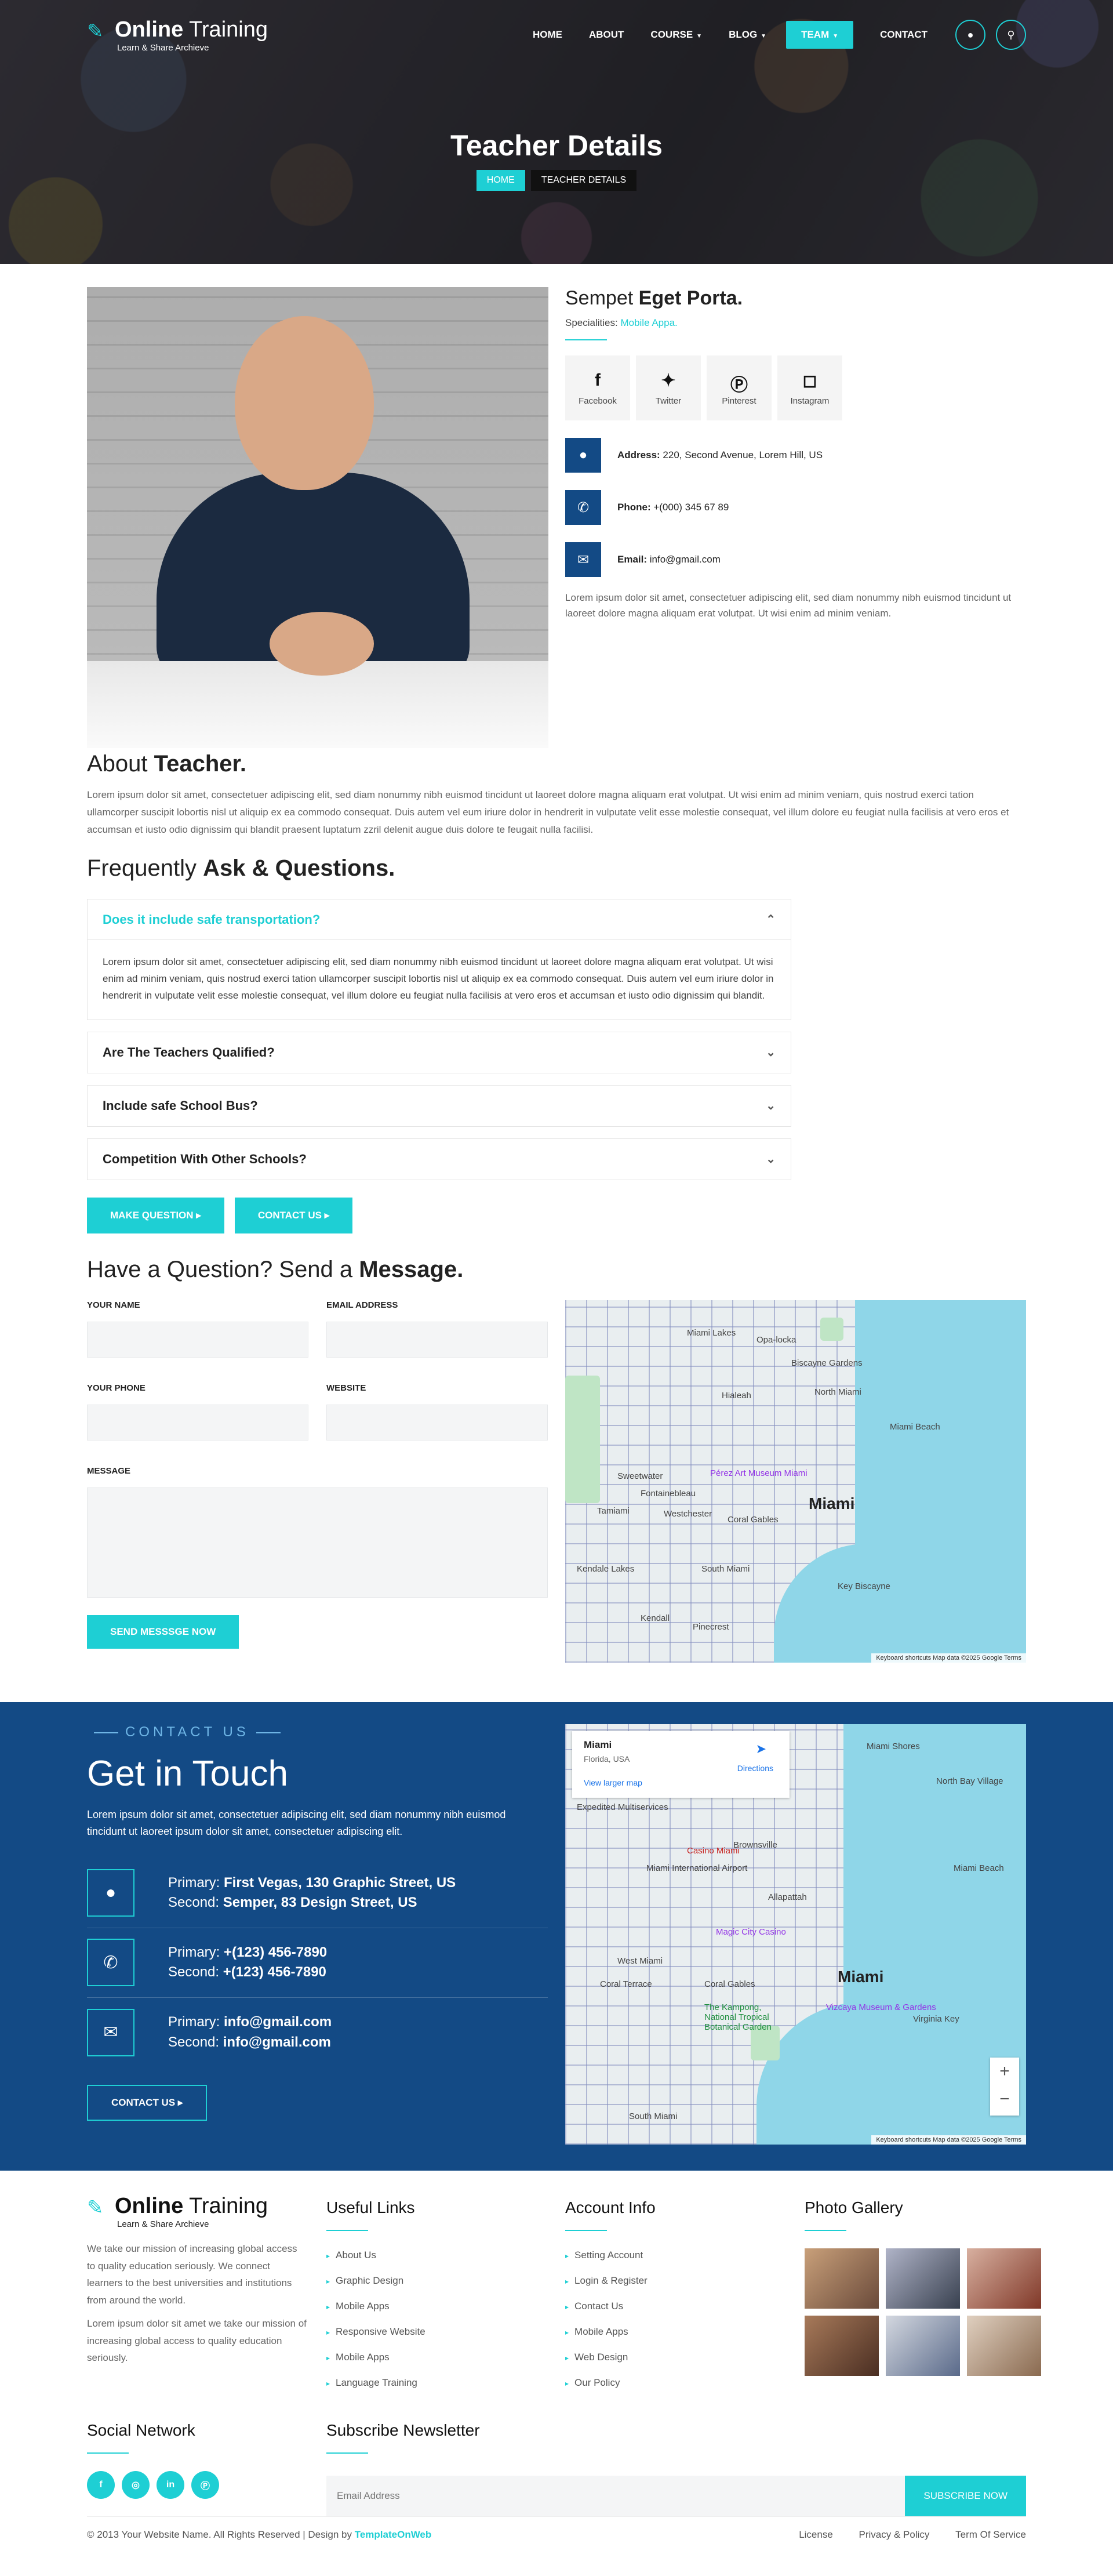  I want to click on teacher-specialities: Specialities: Mobile Appa., so click(621, 322).